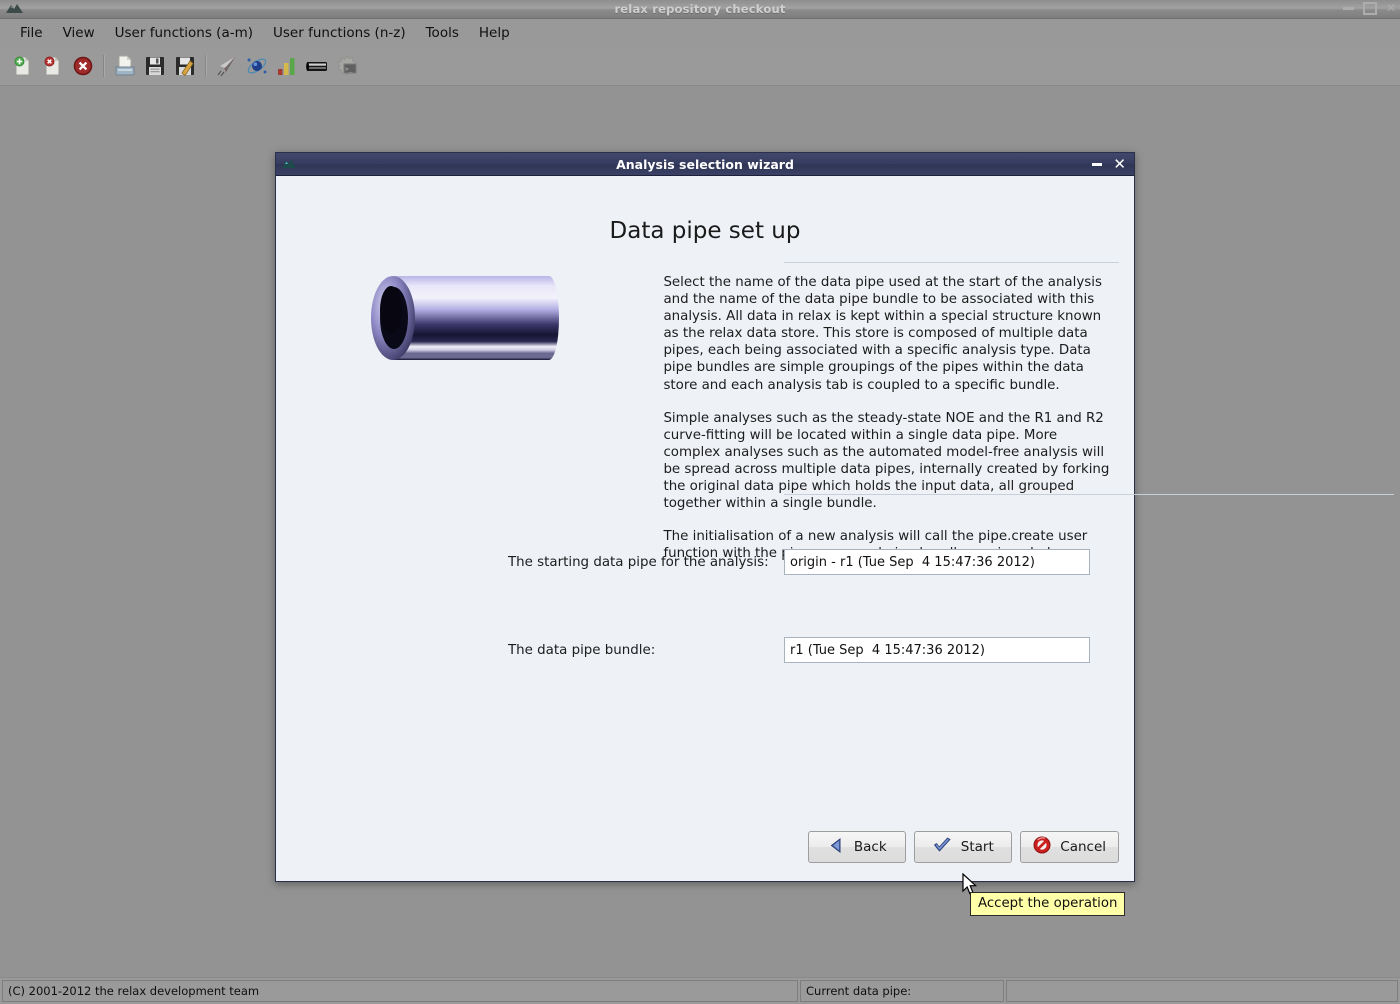 The image size is (1400, 1004). Describe the element at coordinates (125, 66) in the screenshot. I see `open-state-icon` at that location.